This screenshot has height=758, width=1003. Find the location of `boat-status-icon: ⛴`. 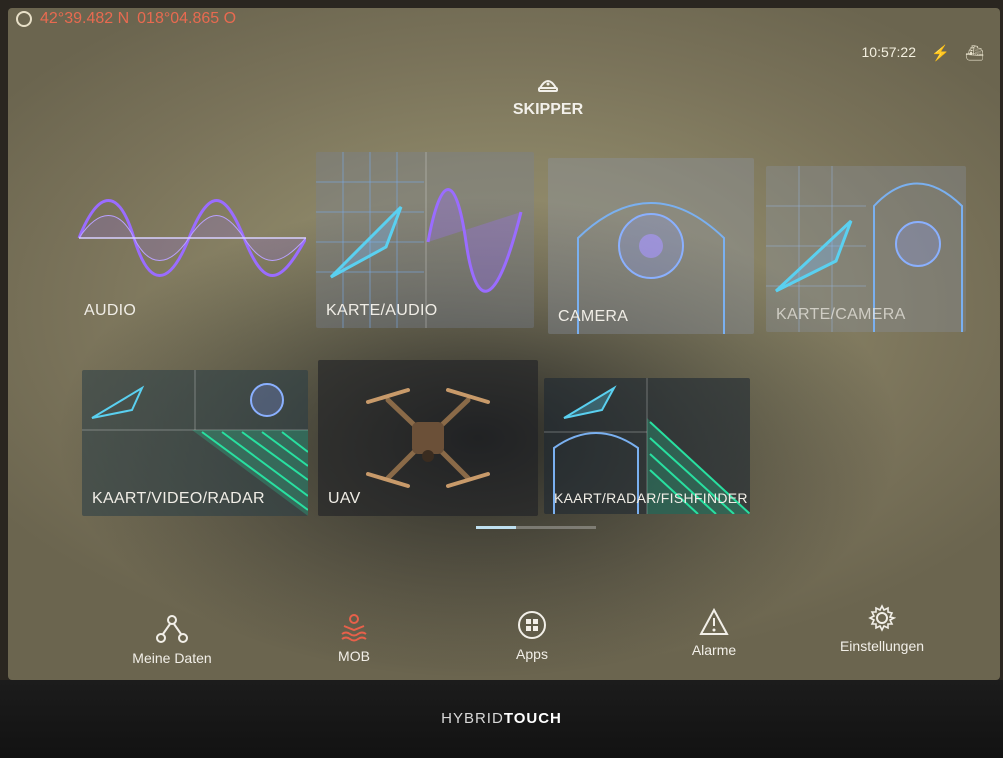

boat-status-icon: ⛴ is located at coordinates (974, 53).